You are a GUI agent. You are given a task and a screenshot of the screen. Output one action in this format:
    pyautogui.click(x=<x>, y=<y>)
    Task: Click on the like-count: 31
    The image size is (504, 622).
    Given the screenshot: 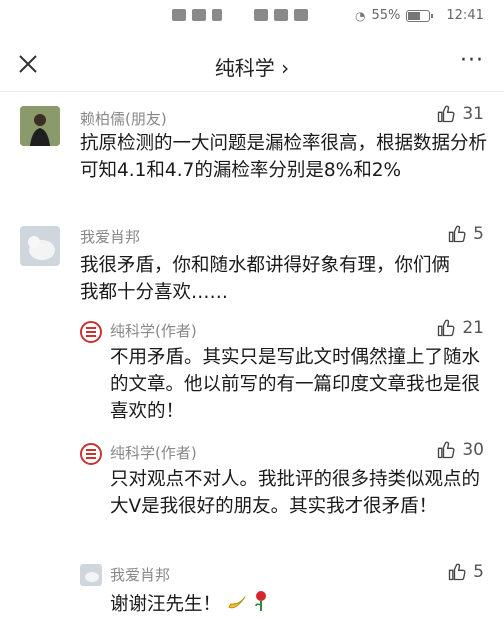 What is the action you would take?
    pyautogui.click(x=473, y=114)
    